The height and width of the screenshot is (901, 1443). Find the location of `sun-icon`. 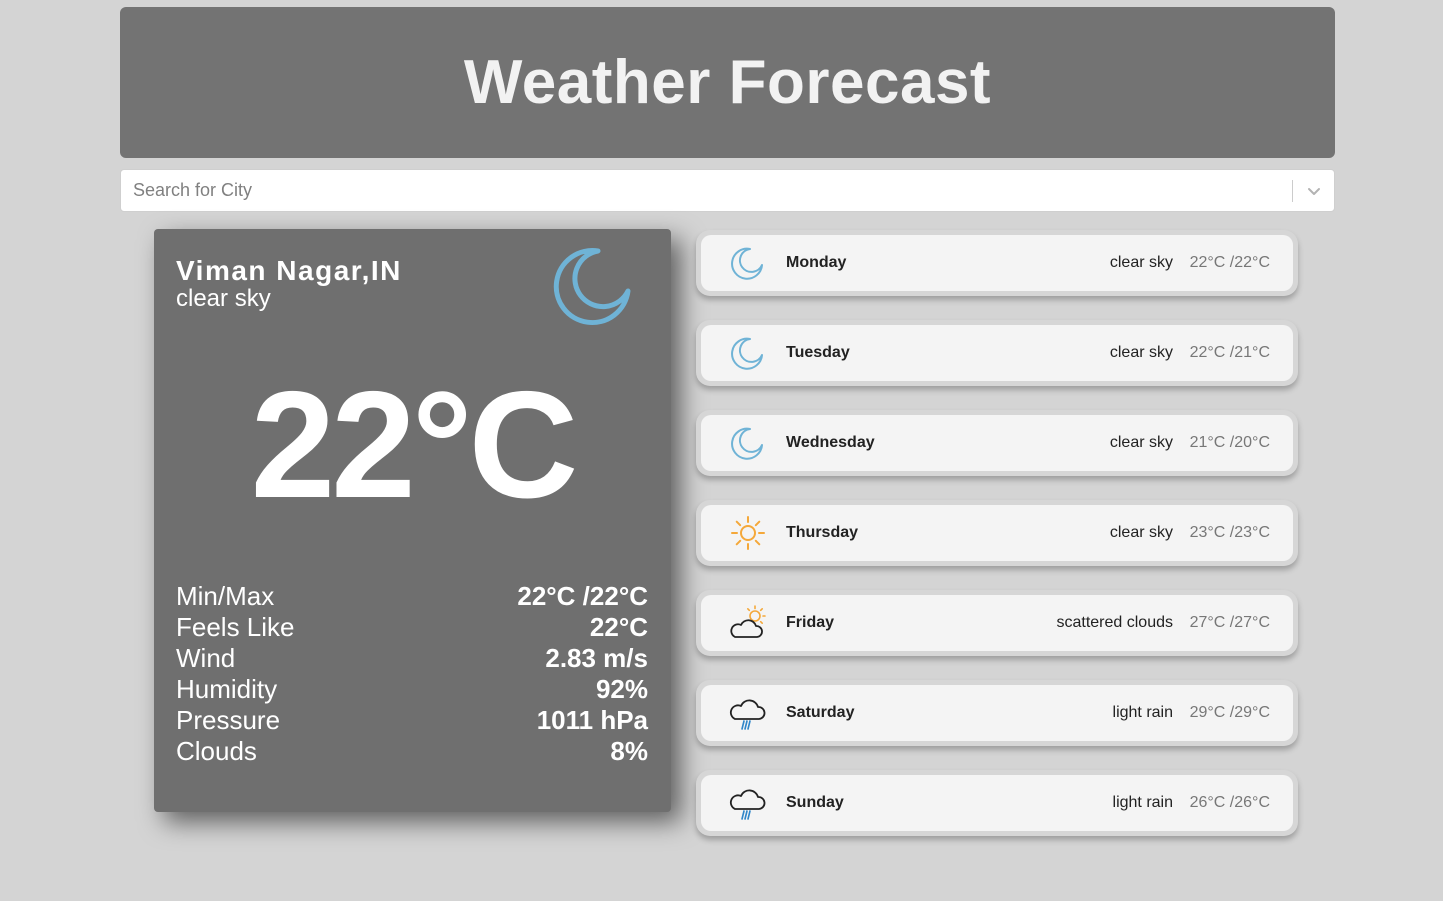

sun-icon is located at coordinates (748, 533).